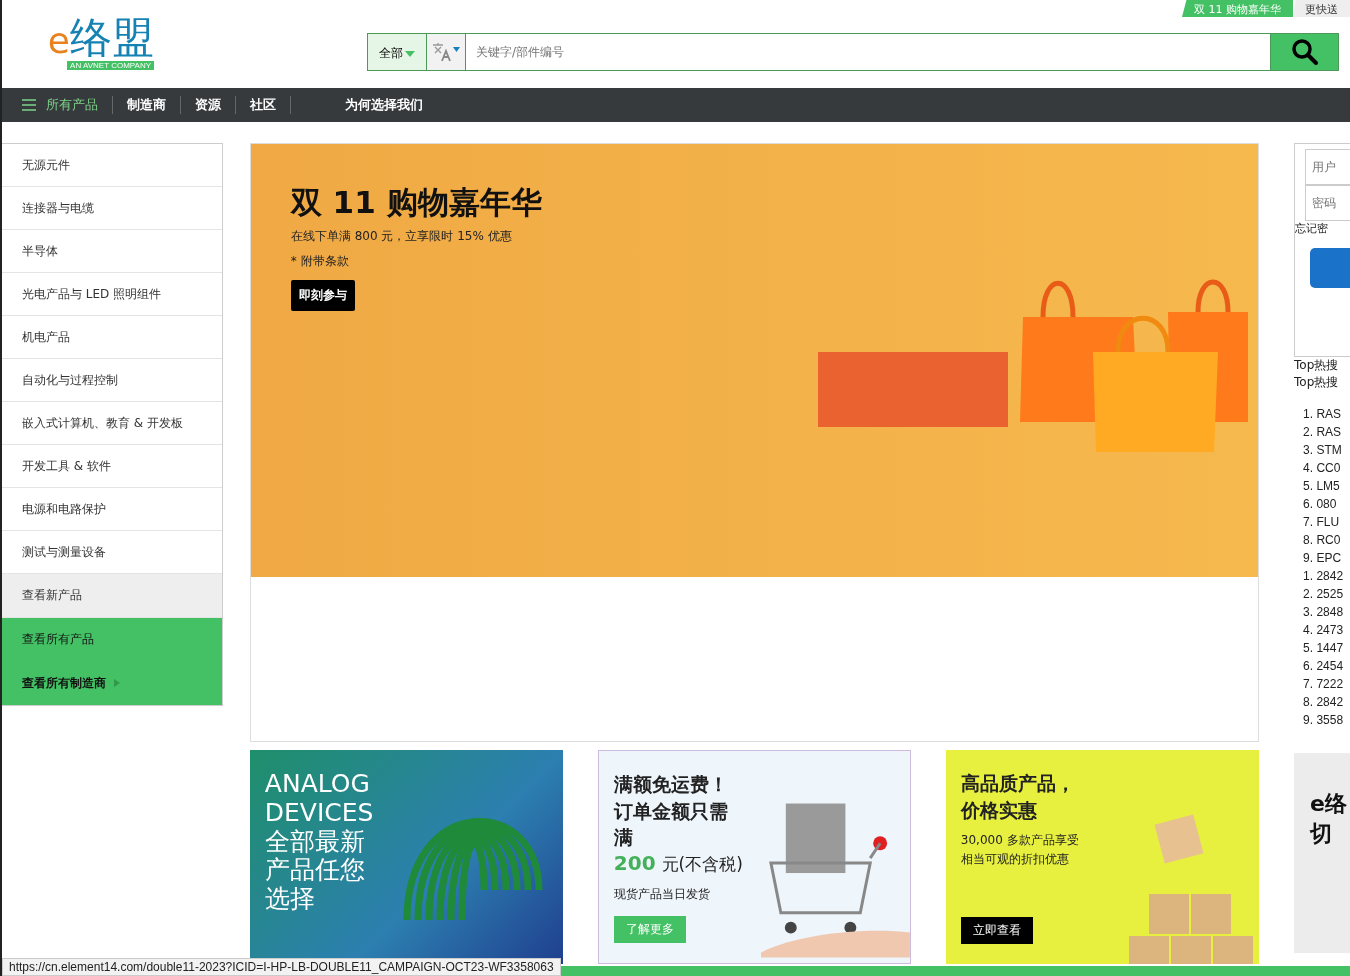  I want to click on sidebar-item: 自动化与过程控制, so click(112, 380).